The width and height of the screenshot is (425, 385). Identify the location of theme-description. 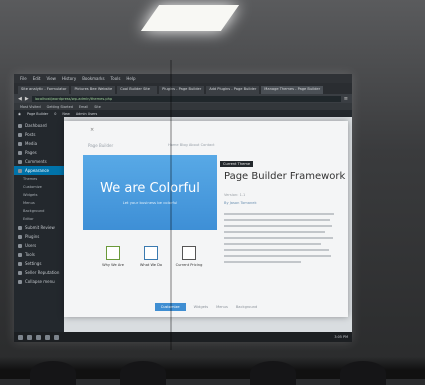
(279, 240).